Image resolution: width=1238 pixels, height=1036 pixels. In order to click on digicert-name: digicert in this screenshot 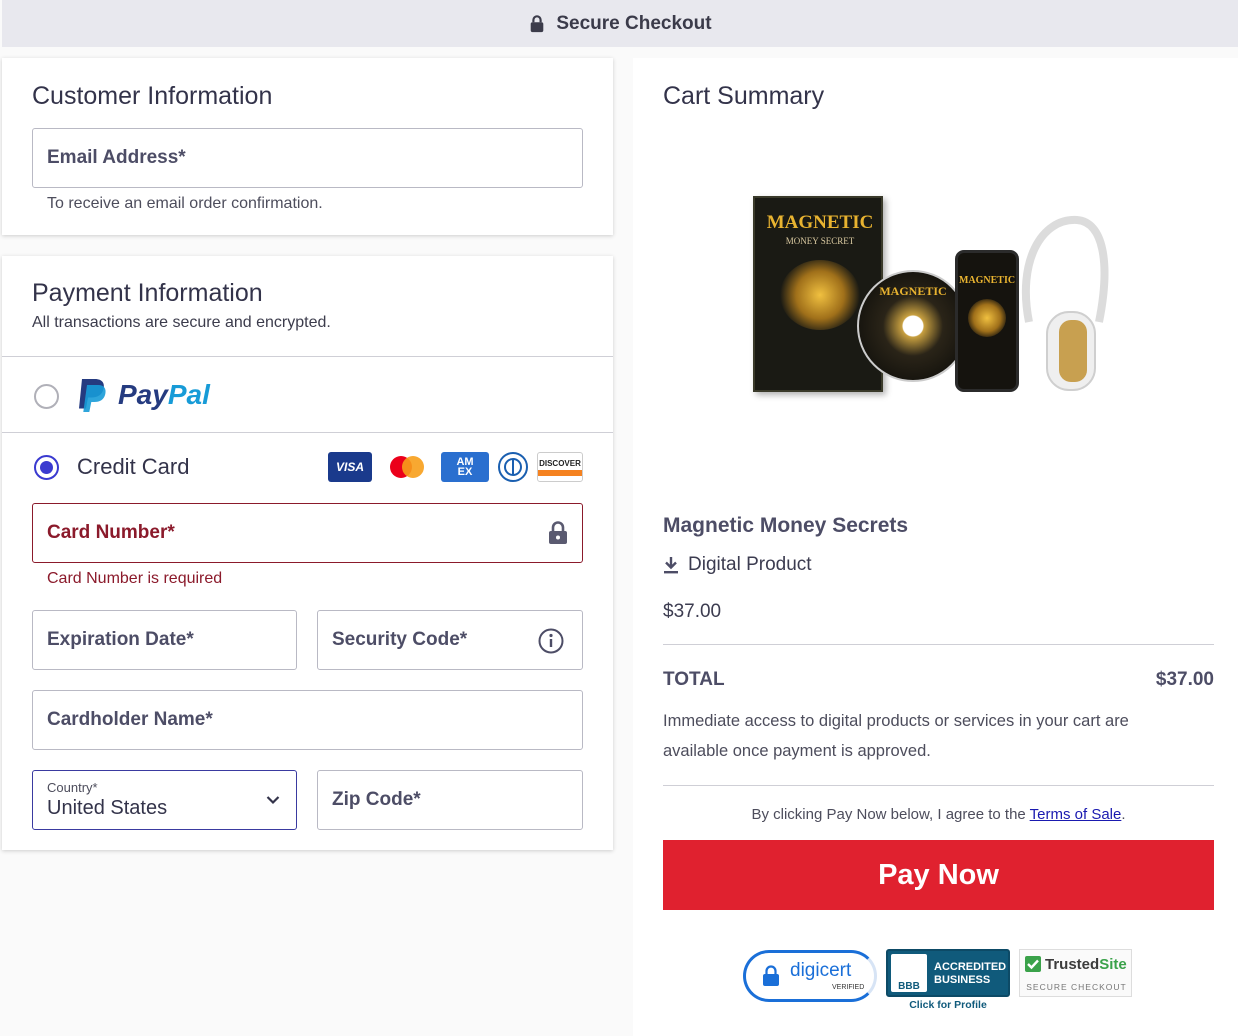, I will do `click(821, 970)`.